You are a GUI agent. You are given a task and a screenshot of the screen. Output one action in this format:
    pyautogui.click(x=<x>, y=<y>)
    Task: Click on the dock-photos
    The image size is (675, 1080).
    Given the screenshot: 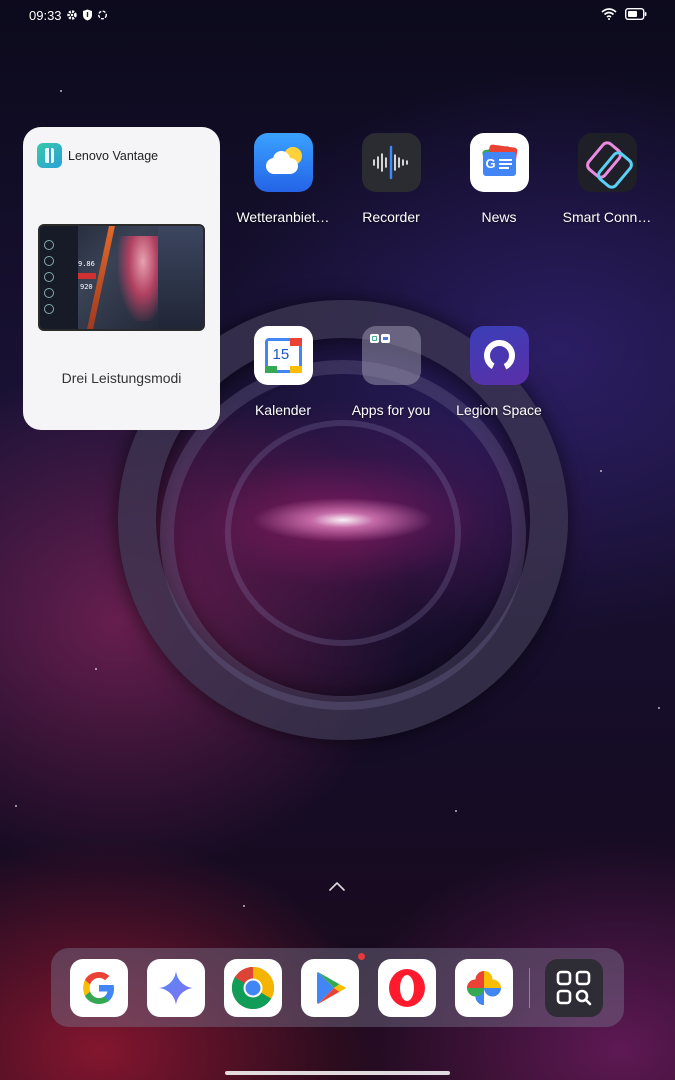 What is the action you would take?
    pyautogui.click(x=484, y=988)
    